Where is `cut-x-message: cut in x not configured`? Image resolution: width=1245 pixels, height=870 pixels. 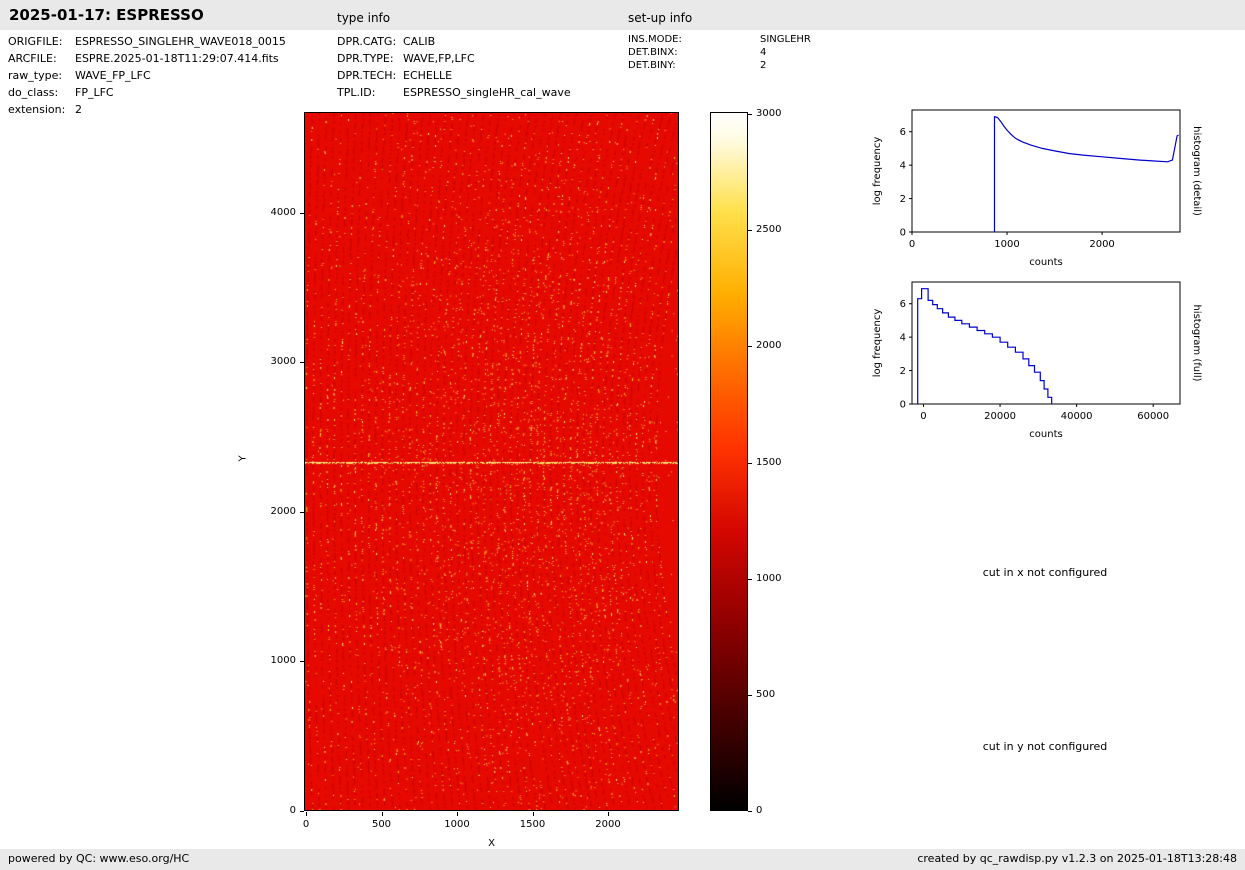
cut-x-message: cut in x not configured is located at coordinates (1045, 572).